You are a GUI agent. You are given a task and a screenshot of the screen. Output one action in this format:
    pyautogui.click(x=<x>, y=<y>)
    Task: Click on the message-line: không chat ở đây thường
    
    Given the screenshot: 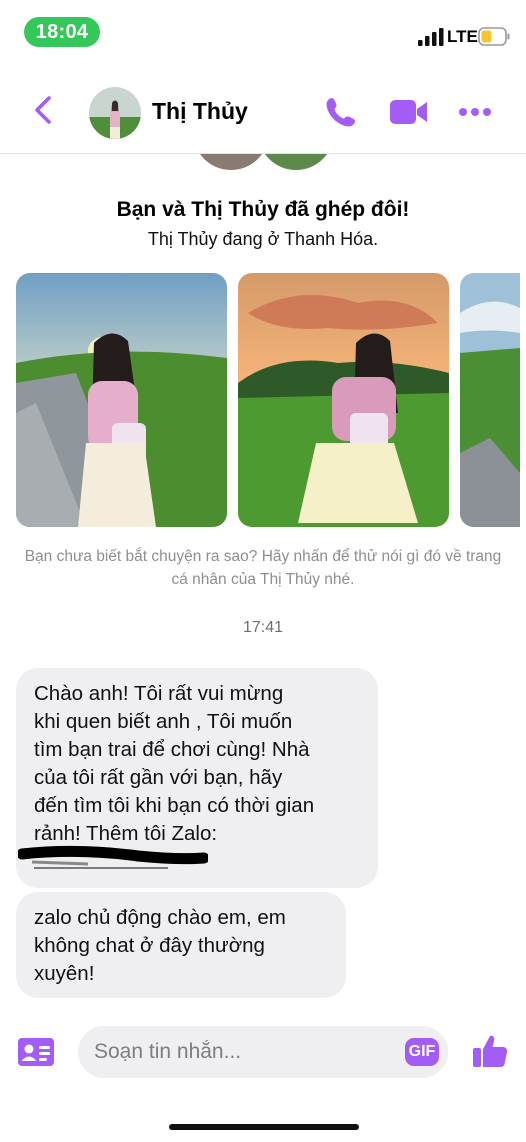 What is the action you would take?
    pyautogui.click(x=149, y=945)
    